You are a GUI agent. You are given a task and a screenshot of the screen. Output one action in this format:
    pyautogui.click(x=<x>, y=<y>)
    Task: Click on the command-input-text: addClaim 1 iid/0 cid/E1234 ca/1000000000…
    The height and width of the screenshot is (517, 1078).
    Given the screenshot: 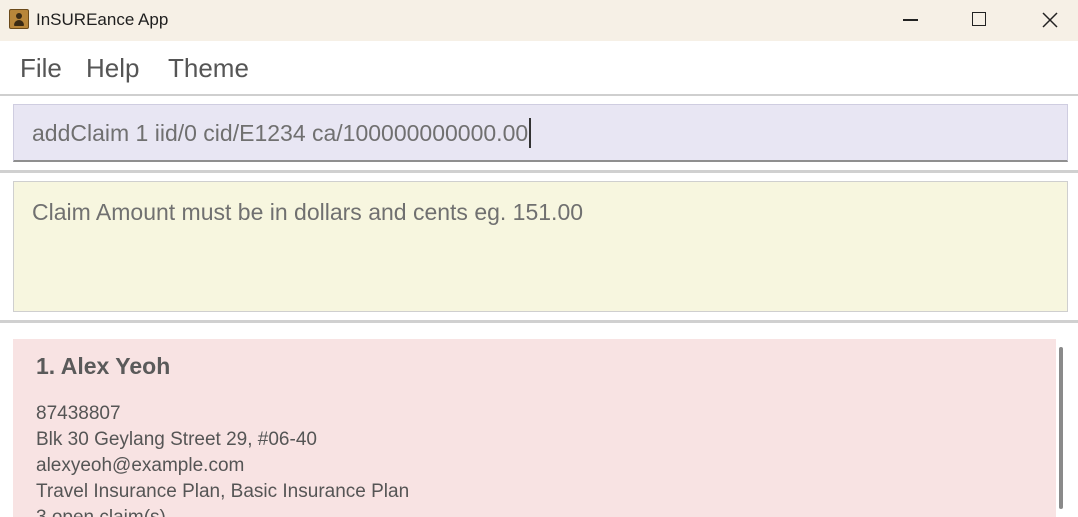 What is the action you would take?
    pyautogui.click(x=282, y=132)
    